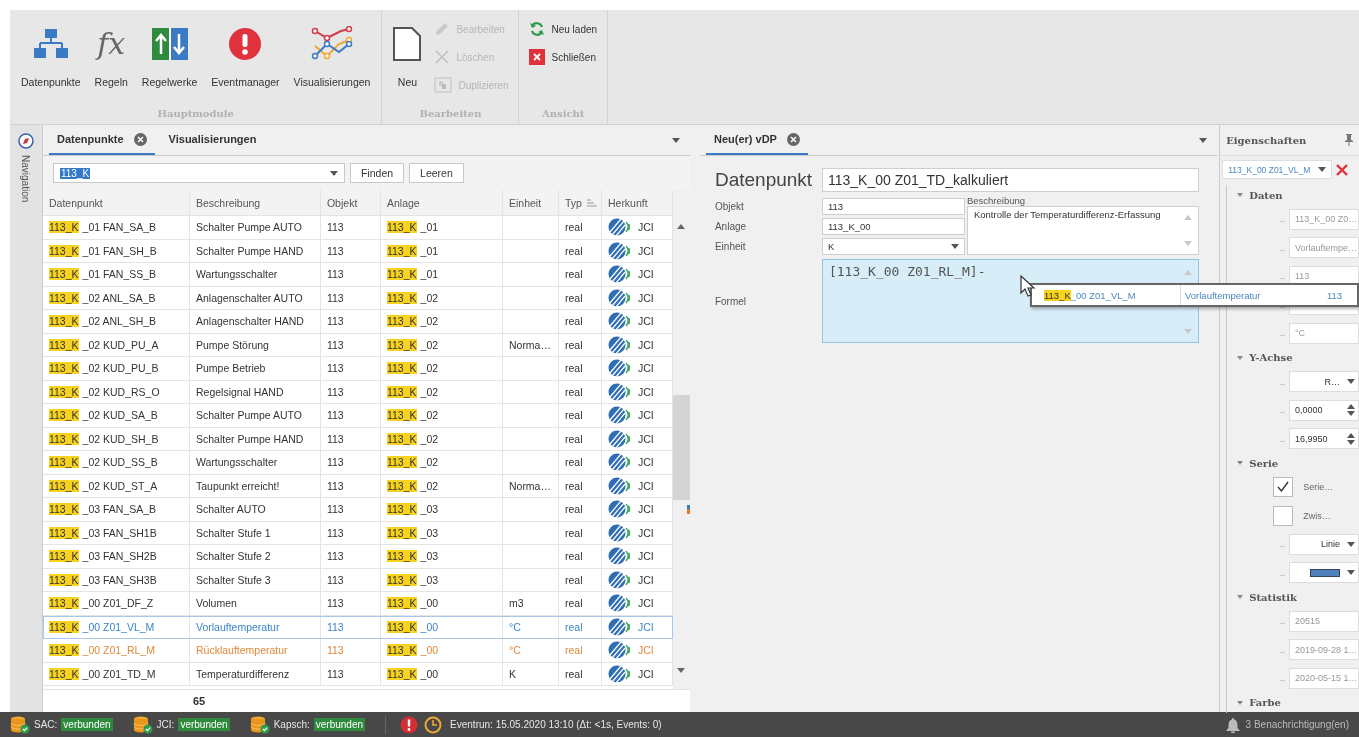  I want to click on table-row: 113_K _00 Z01_VL_M Vorlauftemperatur 113 113_K _00 °C real JCI, so click(357, 627).